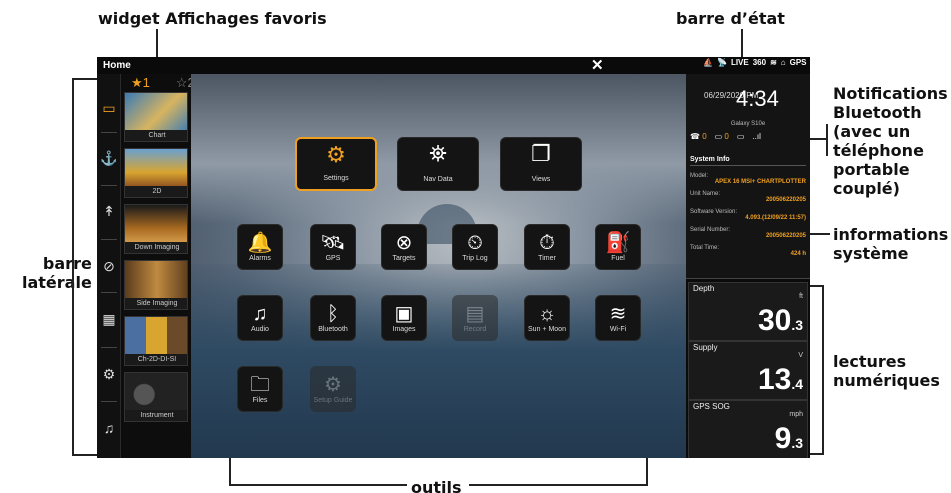  What do you see at coordinates (438, 179) in the screenshot?
I see `tool-label: Nav Data` at bounding box center [438, 179].